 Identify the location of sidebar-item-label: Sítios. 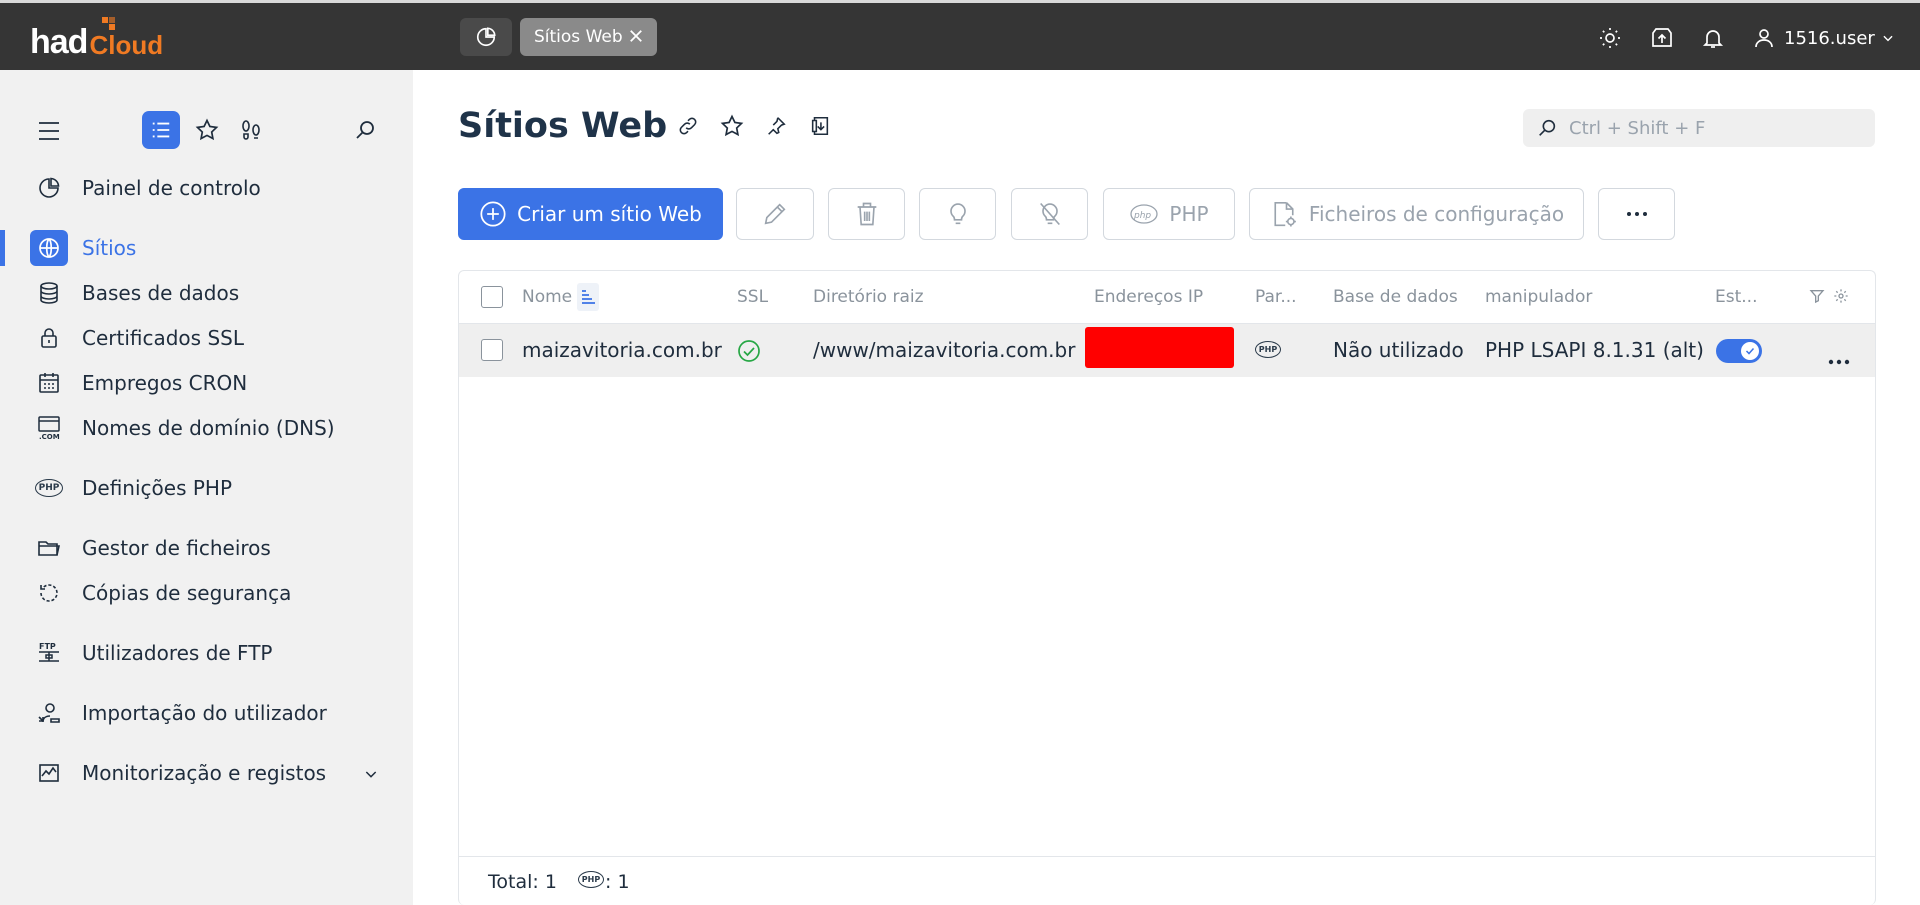
(109, 248).